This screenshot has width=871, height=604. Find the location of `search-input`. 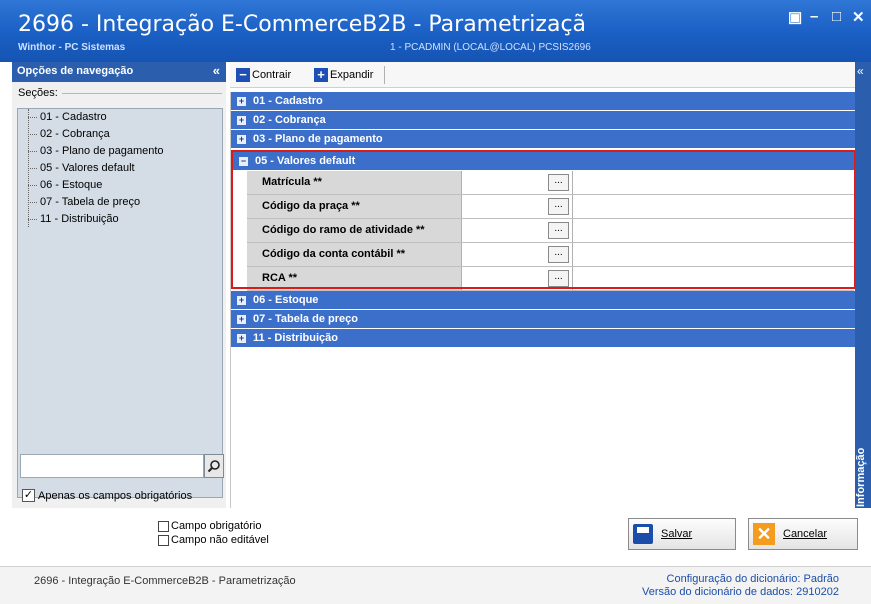

search-input is located at coordinates (112, 466).